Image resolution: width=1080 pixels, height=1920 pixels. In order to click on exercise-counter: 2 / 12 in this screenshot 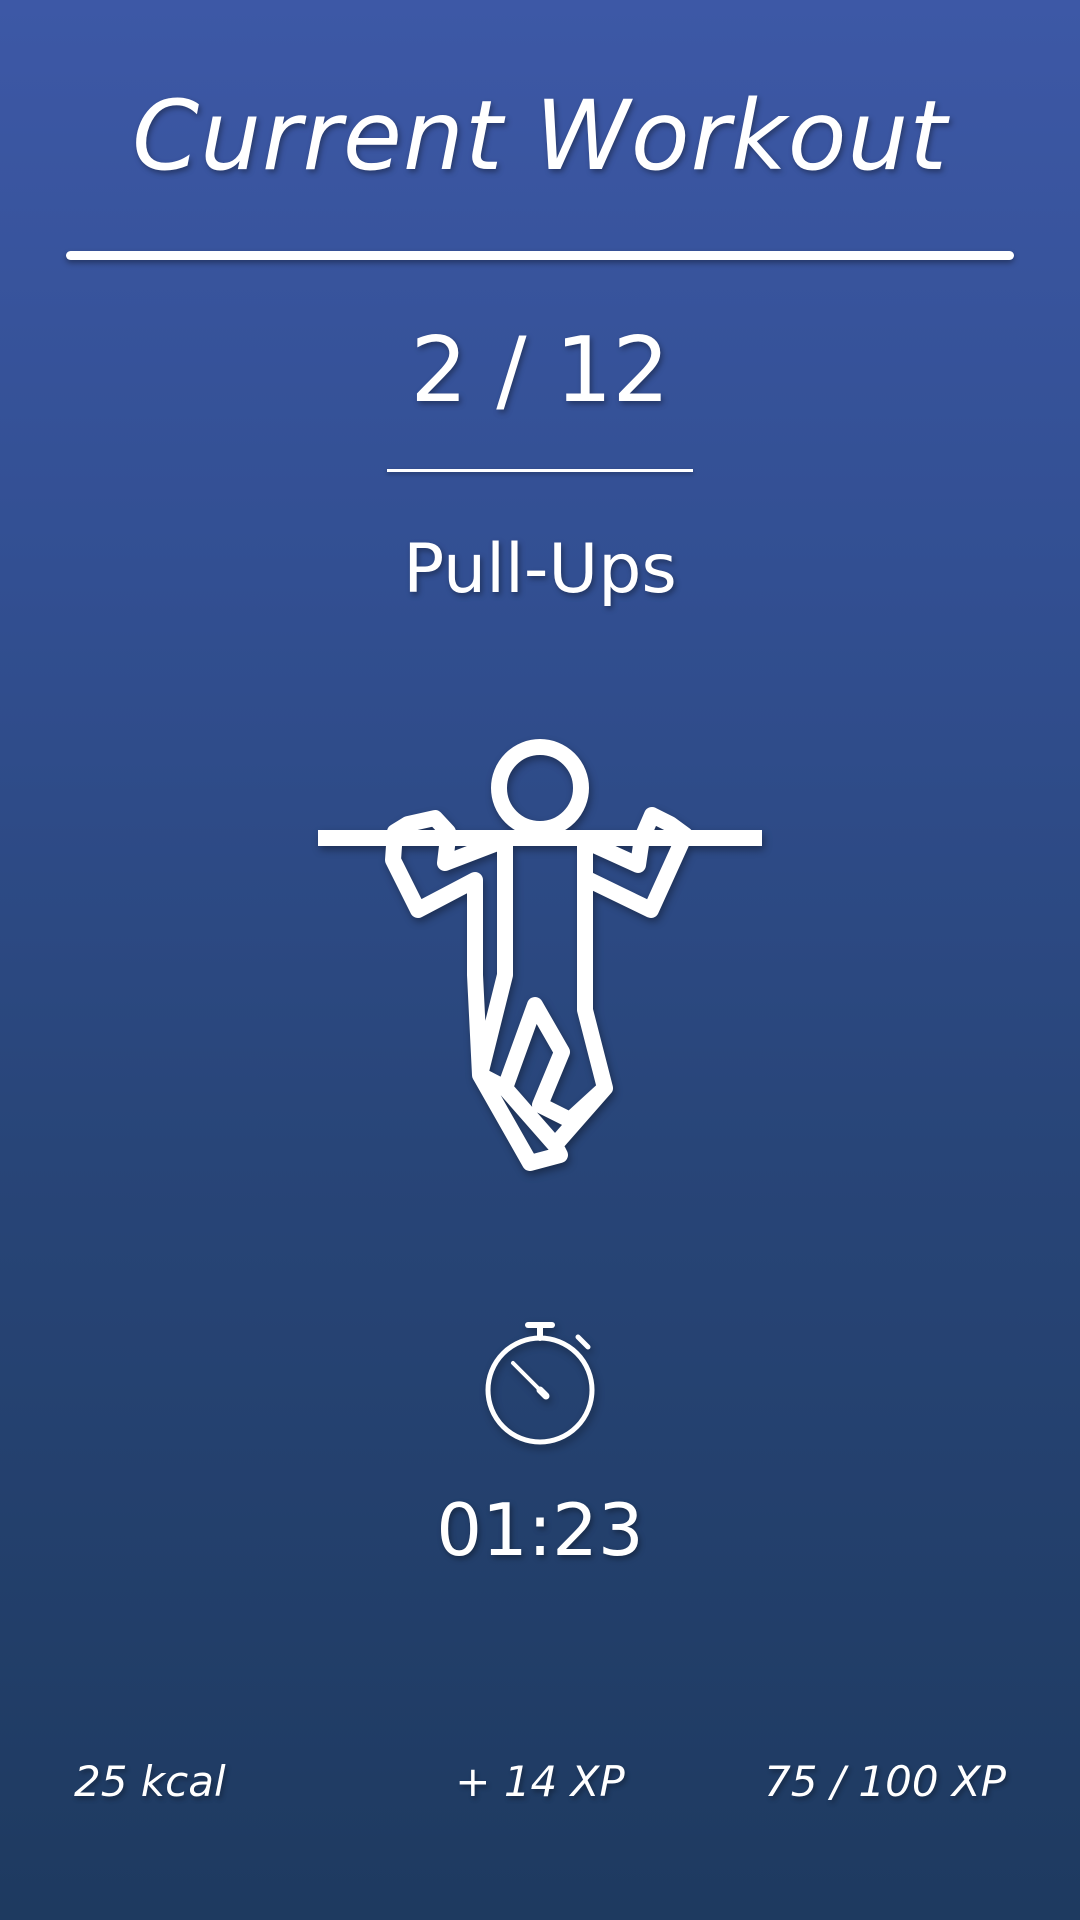, I will do `click(540, 370)`.